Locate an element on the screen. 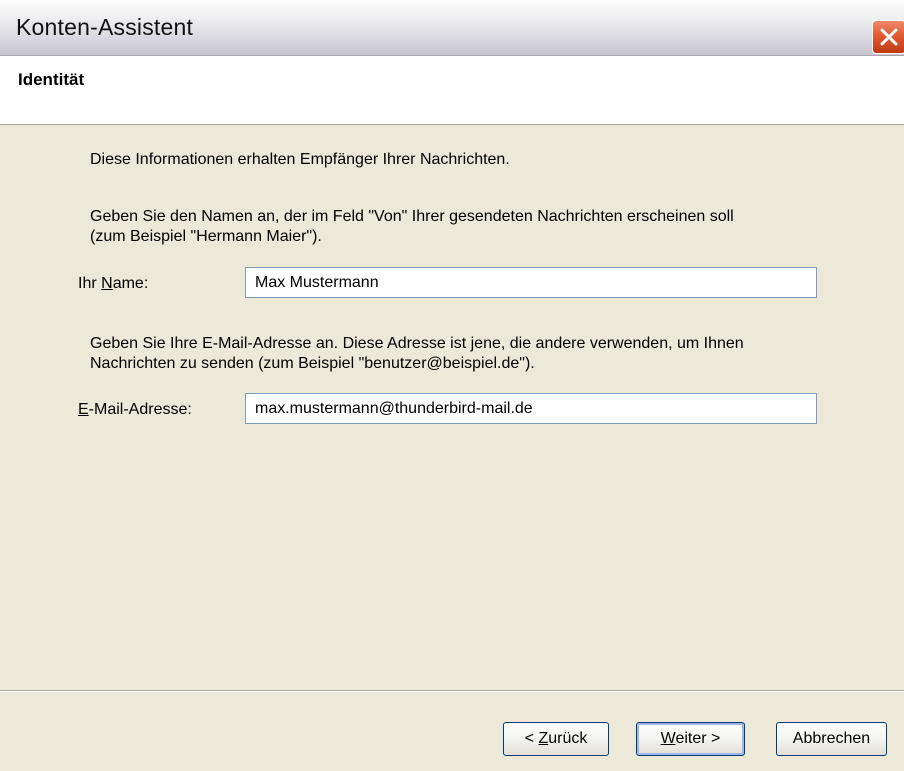 This screenshot has height=771, width=904. name-label: Ihr Name: is located at coordinates (113, 283).